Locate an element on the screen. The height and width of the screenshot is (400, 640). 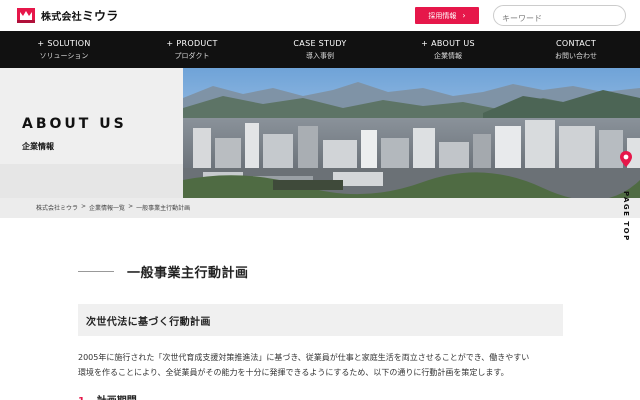
nav-item-label: CASE STUDY is located at coordinates (320, 43).